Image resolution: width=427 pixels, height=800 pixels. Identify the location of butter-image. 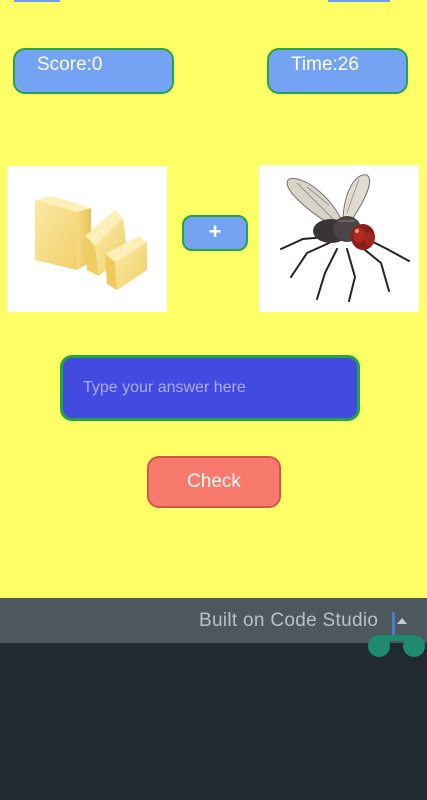
(87, 239).